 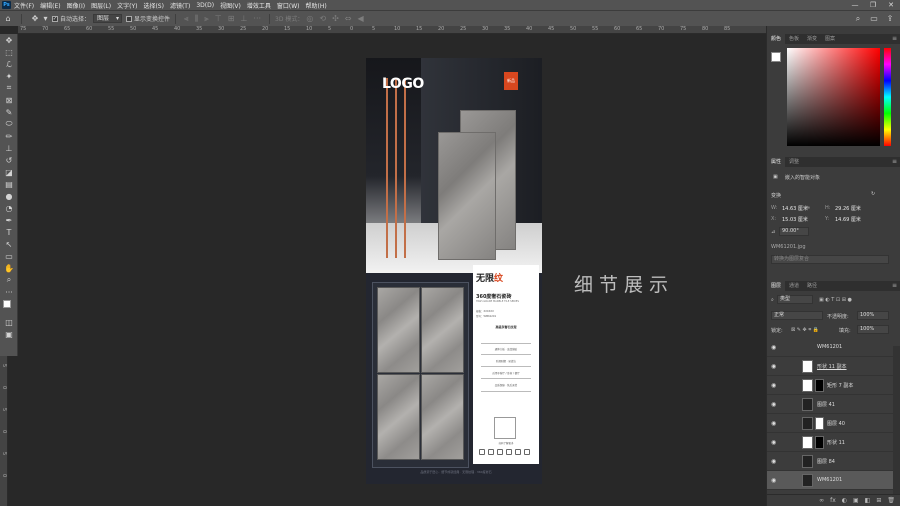 What do you see at coordinates (794, 286) in the screenshot?
I see `tab-channels: 通道` at bounding box center [794, 286].